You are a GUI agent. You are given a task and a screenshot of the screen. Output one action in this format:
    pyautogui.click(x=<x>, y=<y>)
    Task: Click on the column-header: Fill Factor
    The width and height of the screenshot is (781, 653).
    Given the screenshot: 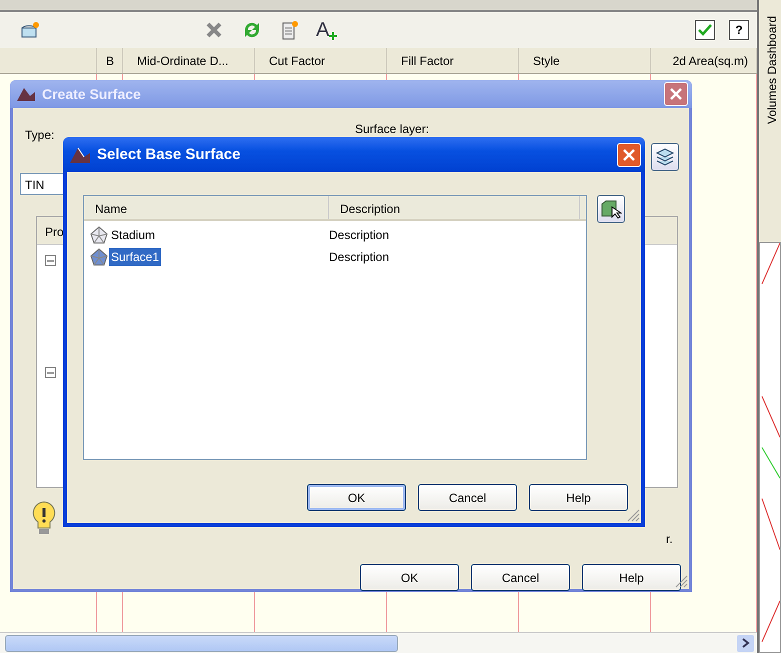 What is the action you would take?
    pyautogui.click(x=453, y=60)
    